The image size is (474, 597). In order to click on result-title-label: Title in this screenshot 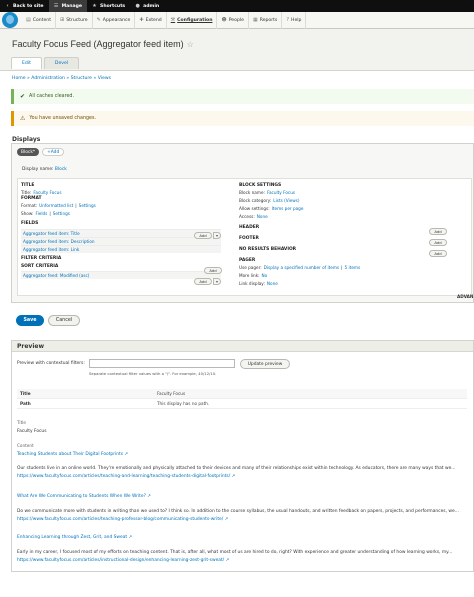, I will do `click(21, 423)`.